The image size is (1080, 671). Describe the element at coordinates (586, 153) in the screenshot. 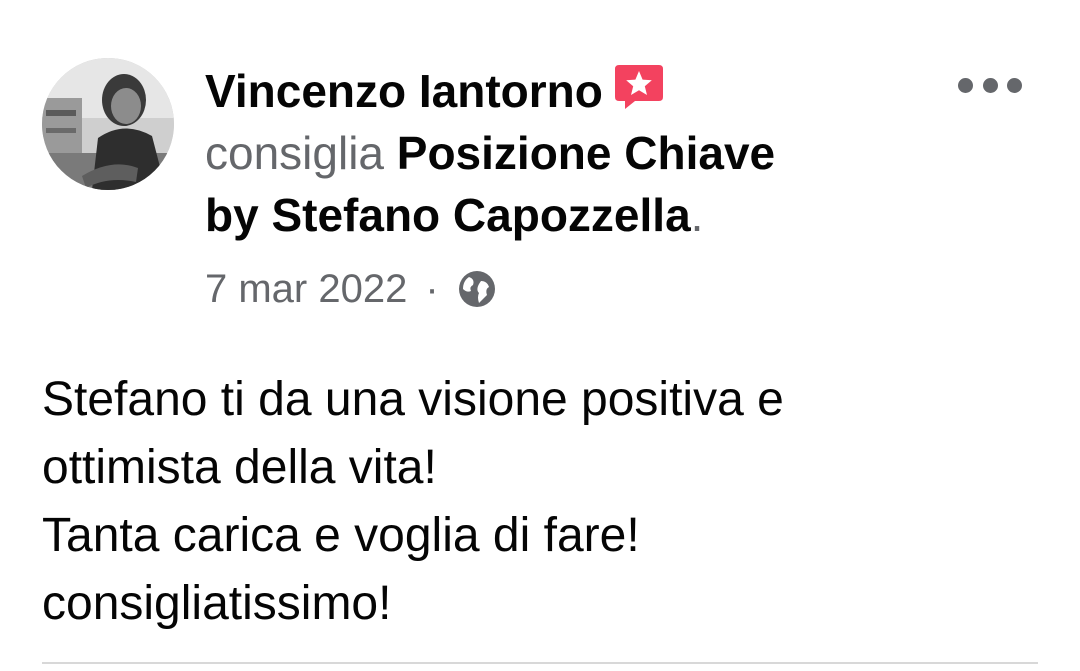

I see `page-name-line1: Posizione Chiave` at that location.